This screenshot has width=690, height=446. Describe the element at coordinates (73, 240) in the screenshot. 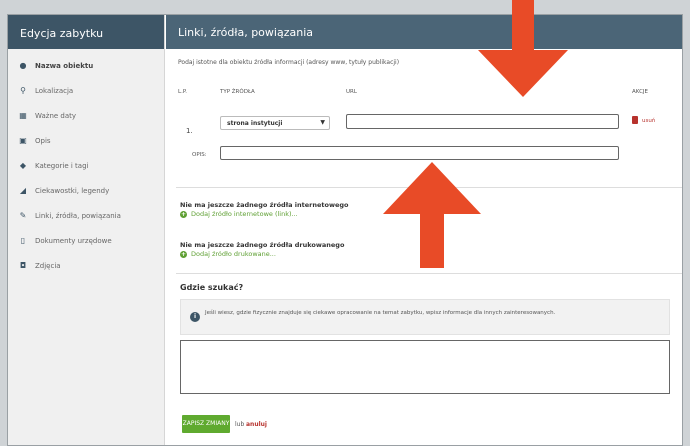

I see `sidebar-item-label: Dokumenty urzędowe` at that location.